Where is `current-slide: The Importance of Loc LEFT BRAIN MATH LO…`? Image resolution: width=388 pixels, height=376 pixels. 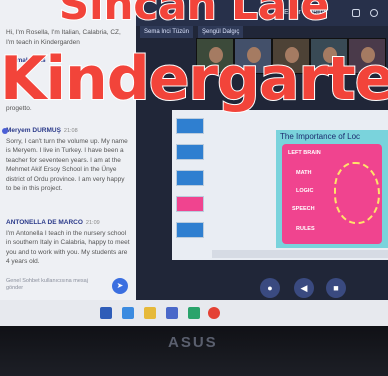 current-slide: The Importance of Loc LEFT BRAIN MATH LO… is located at coordinates (332, 189).